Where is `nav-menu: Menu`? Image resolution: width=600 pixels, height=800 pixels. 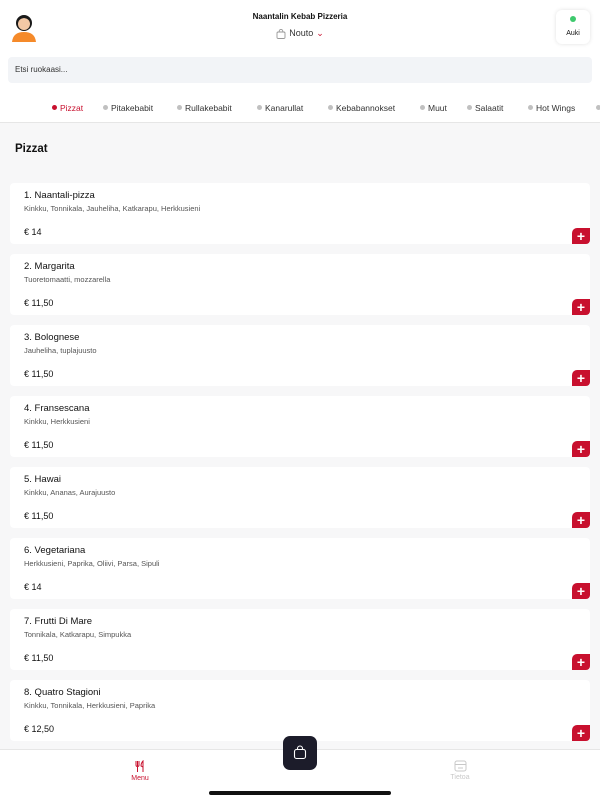
nav-menu: Menu is located at coordinates (140, 771).